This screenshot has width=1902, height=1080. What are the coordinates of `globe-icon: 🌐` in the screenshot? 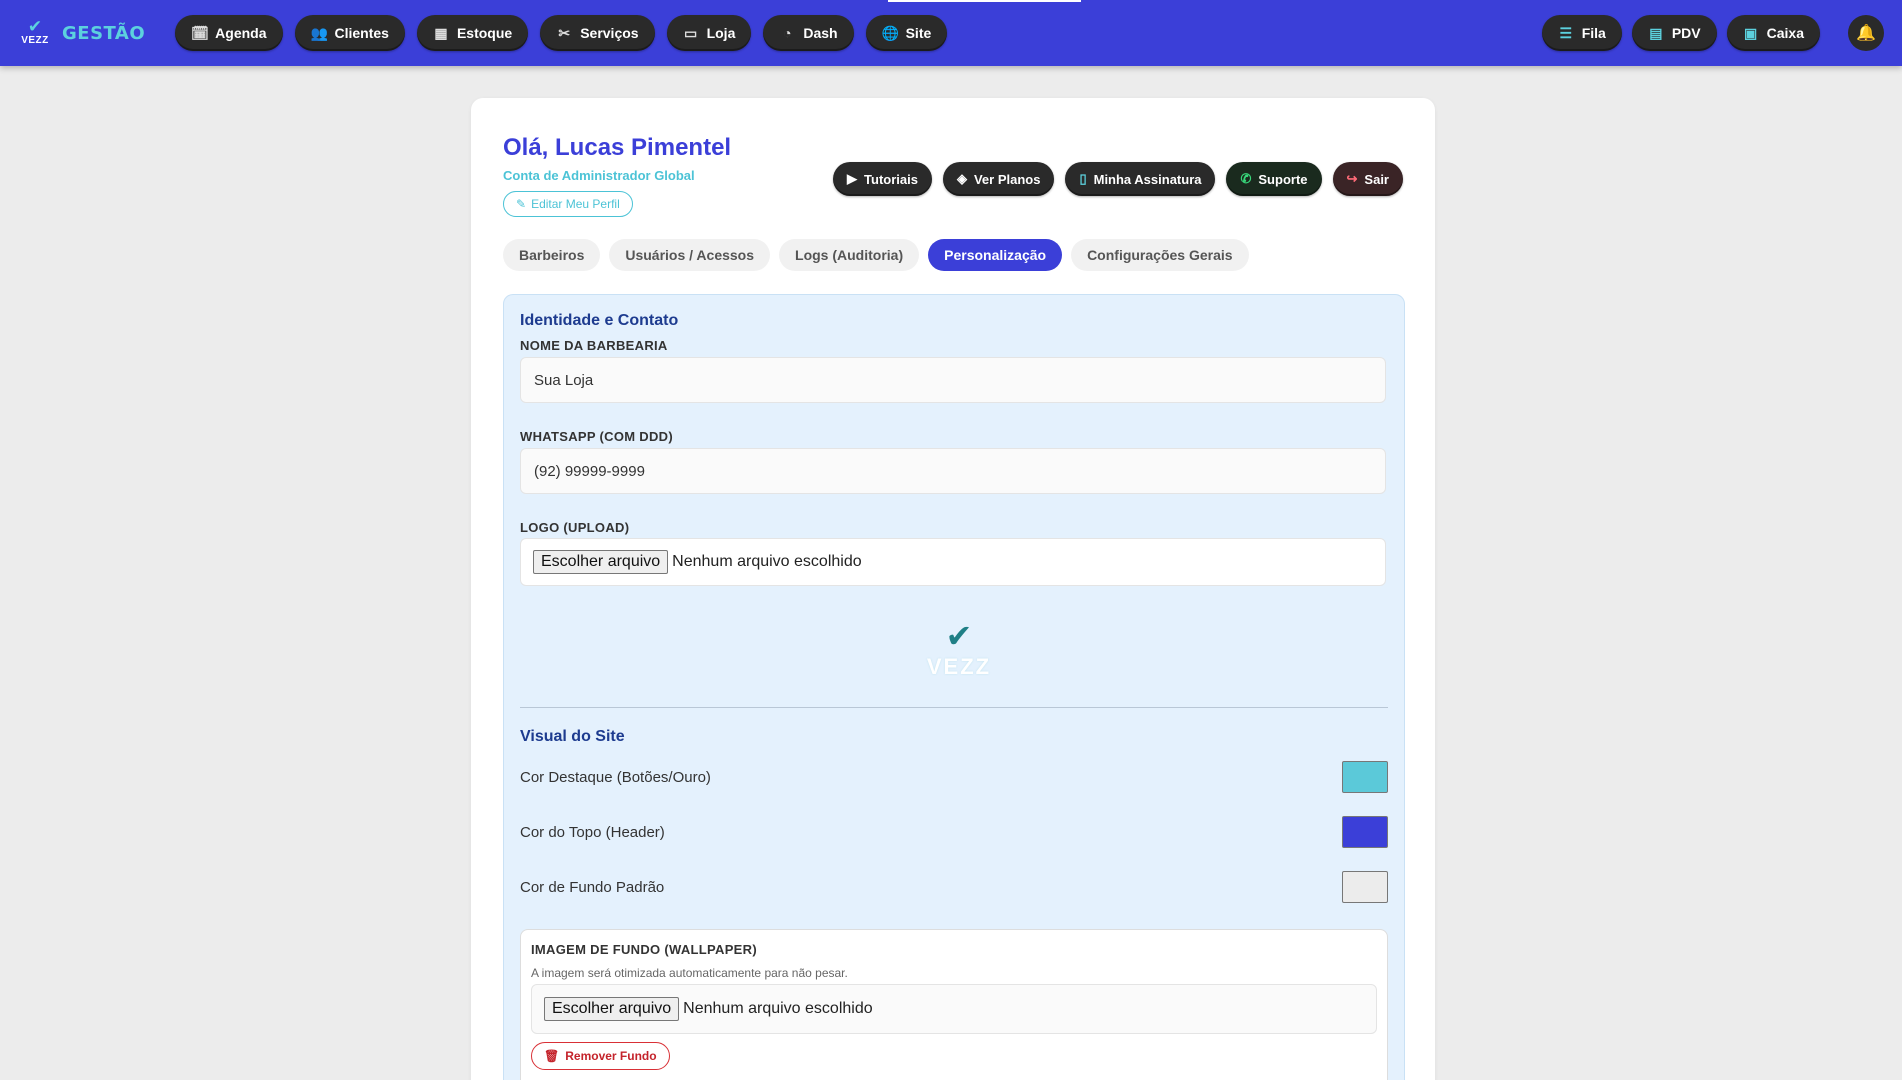 It's located at (890, 32).